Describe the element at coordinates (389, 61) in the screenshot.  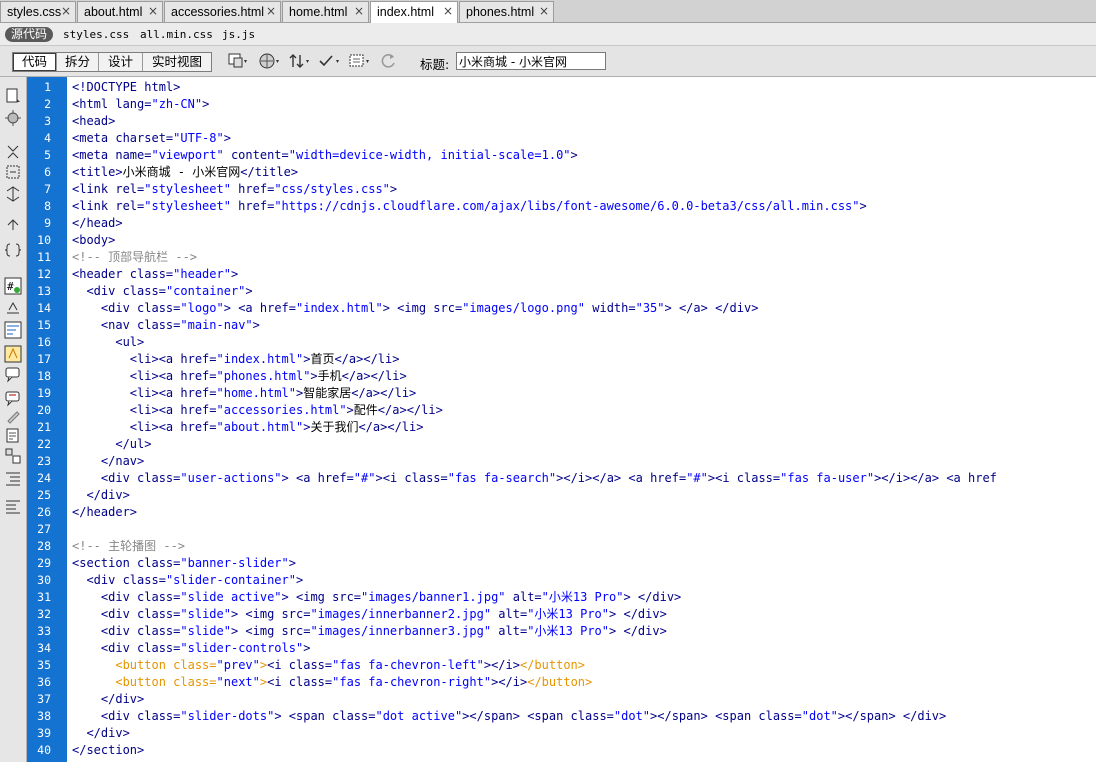
I see `refresh-icon` at that location.